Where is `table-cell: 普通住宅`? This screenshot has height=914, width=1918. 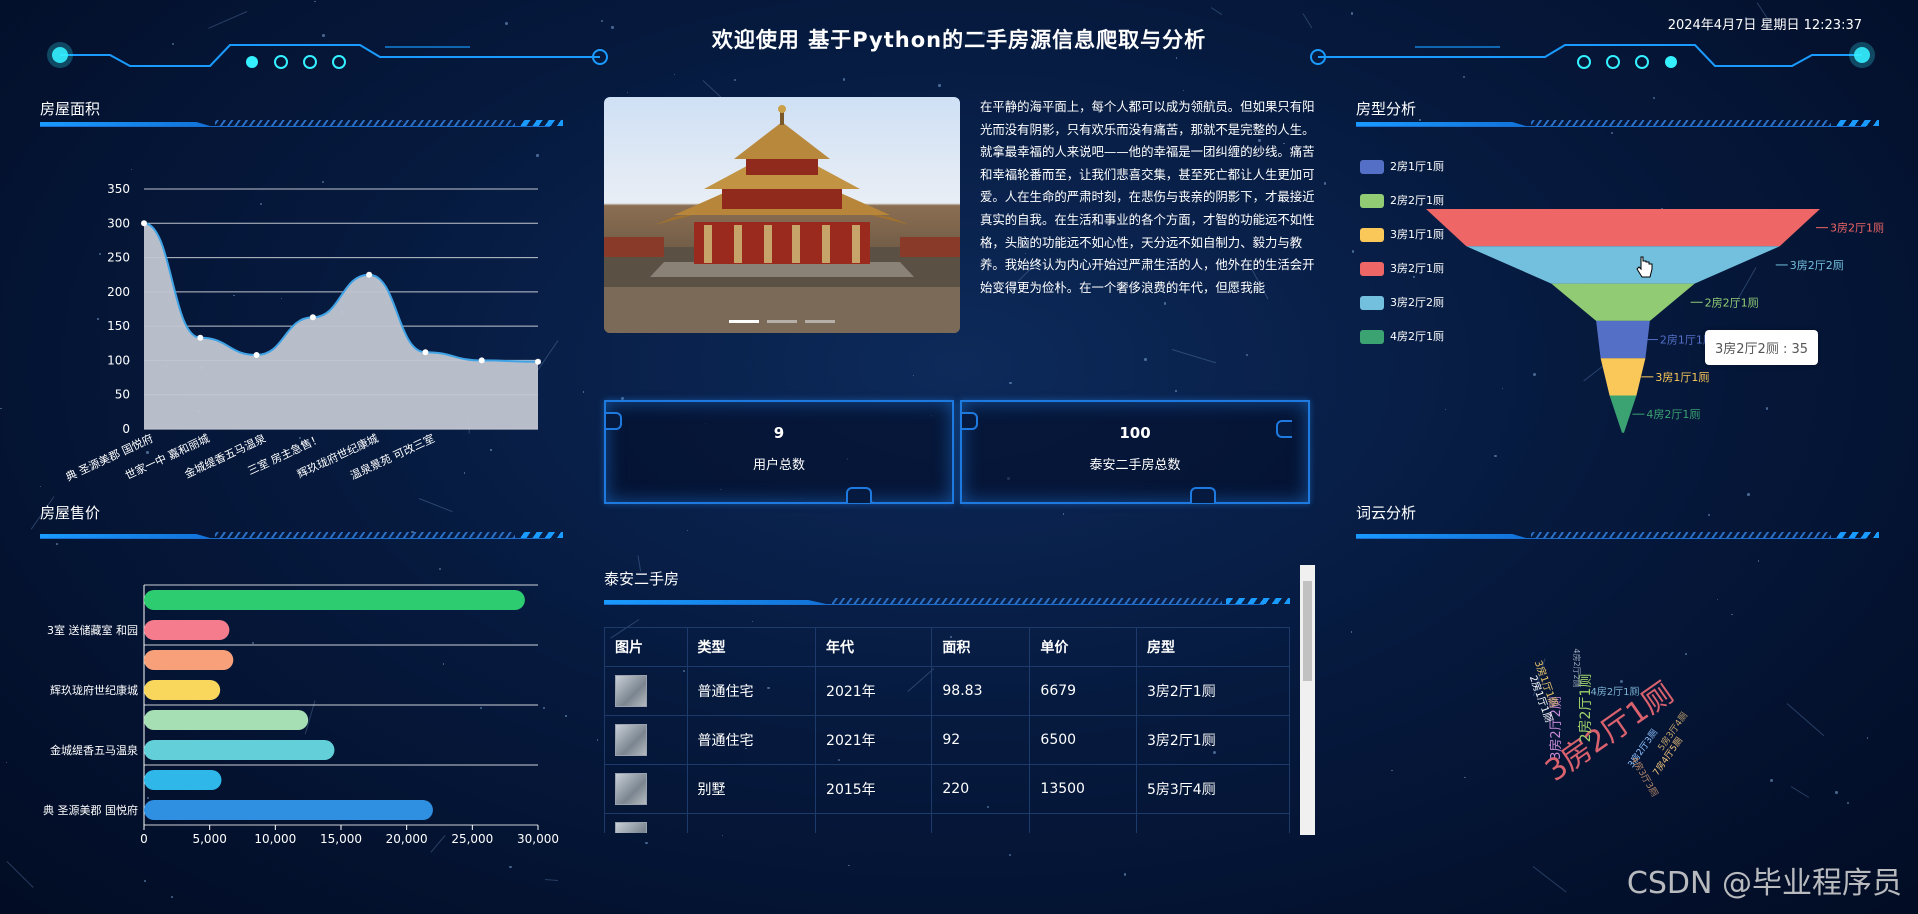
table-cell: 普通住宅 is located at coordinates (751, 691).